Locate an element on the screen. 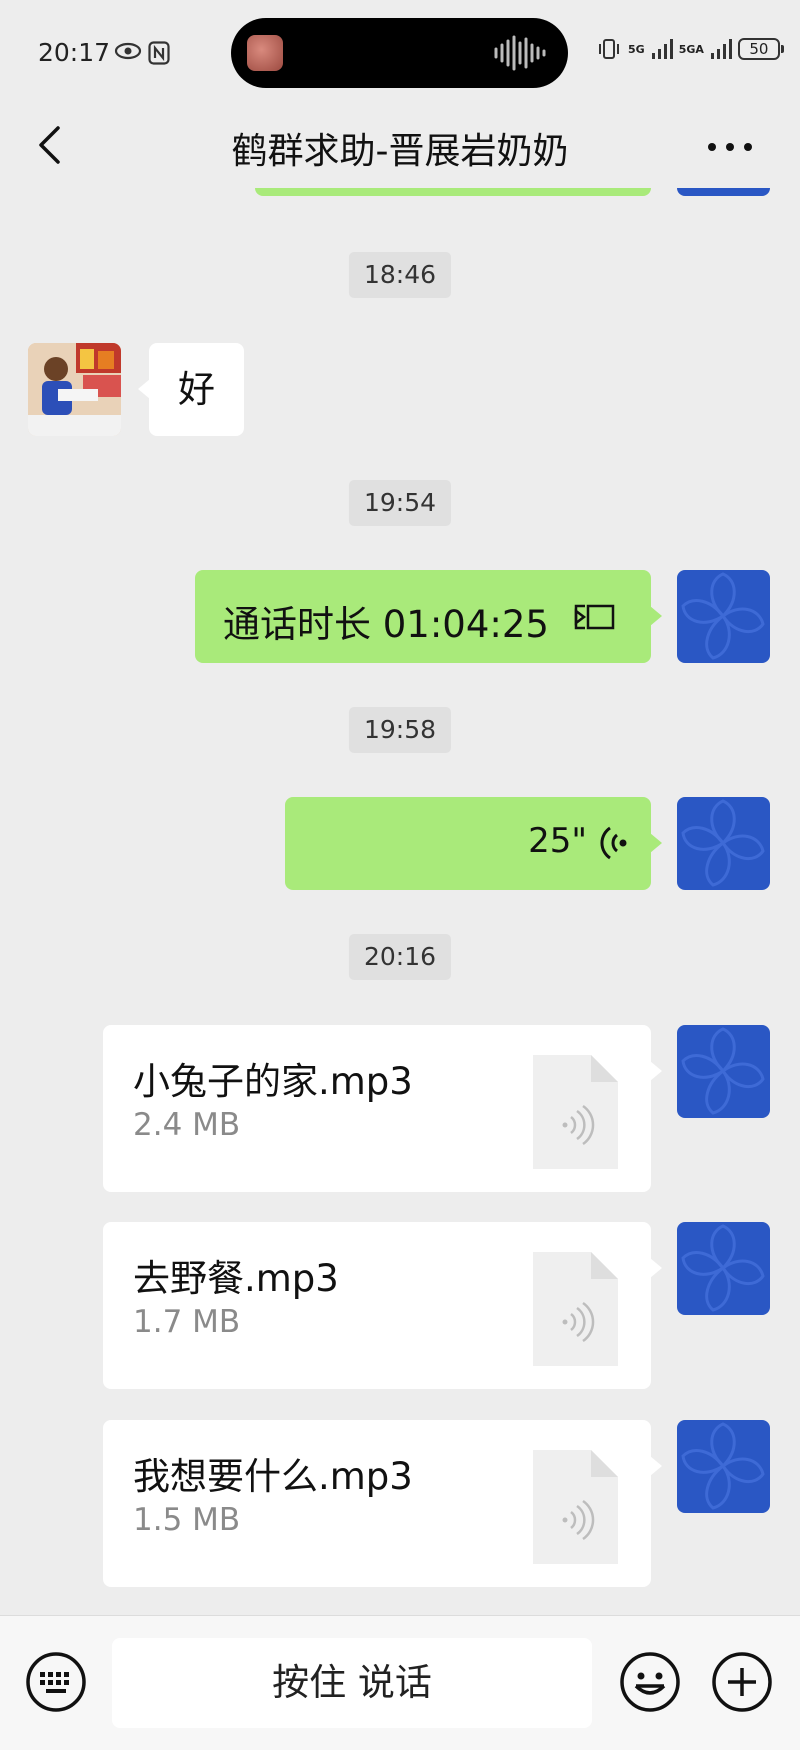 This screenshot has height=1750, width=800. file-size: 1.5 MB is located at coordinates (187, 1520).